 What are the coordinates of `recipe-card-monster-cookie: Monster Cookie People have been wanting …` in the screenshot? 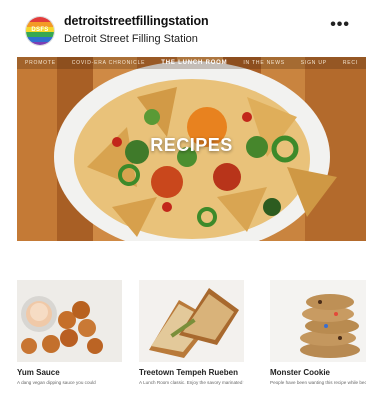 It's located at (318, 333).